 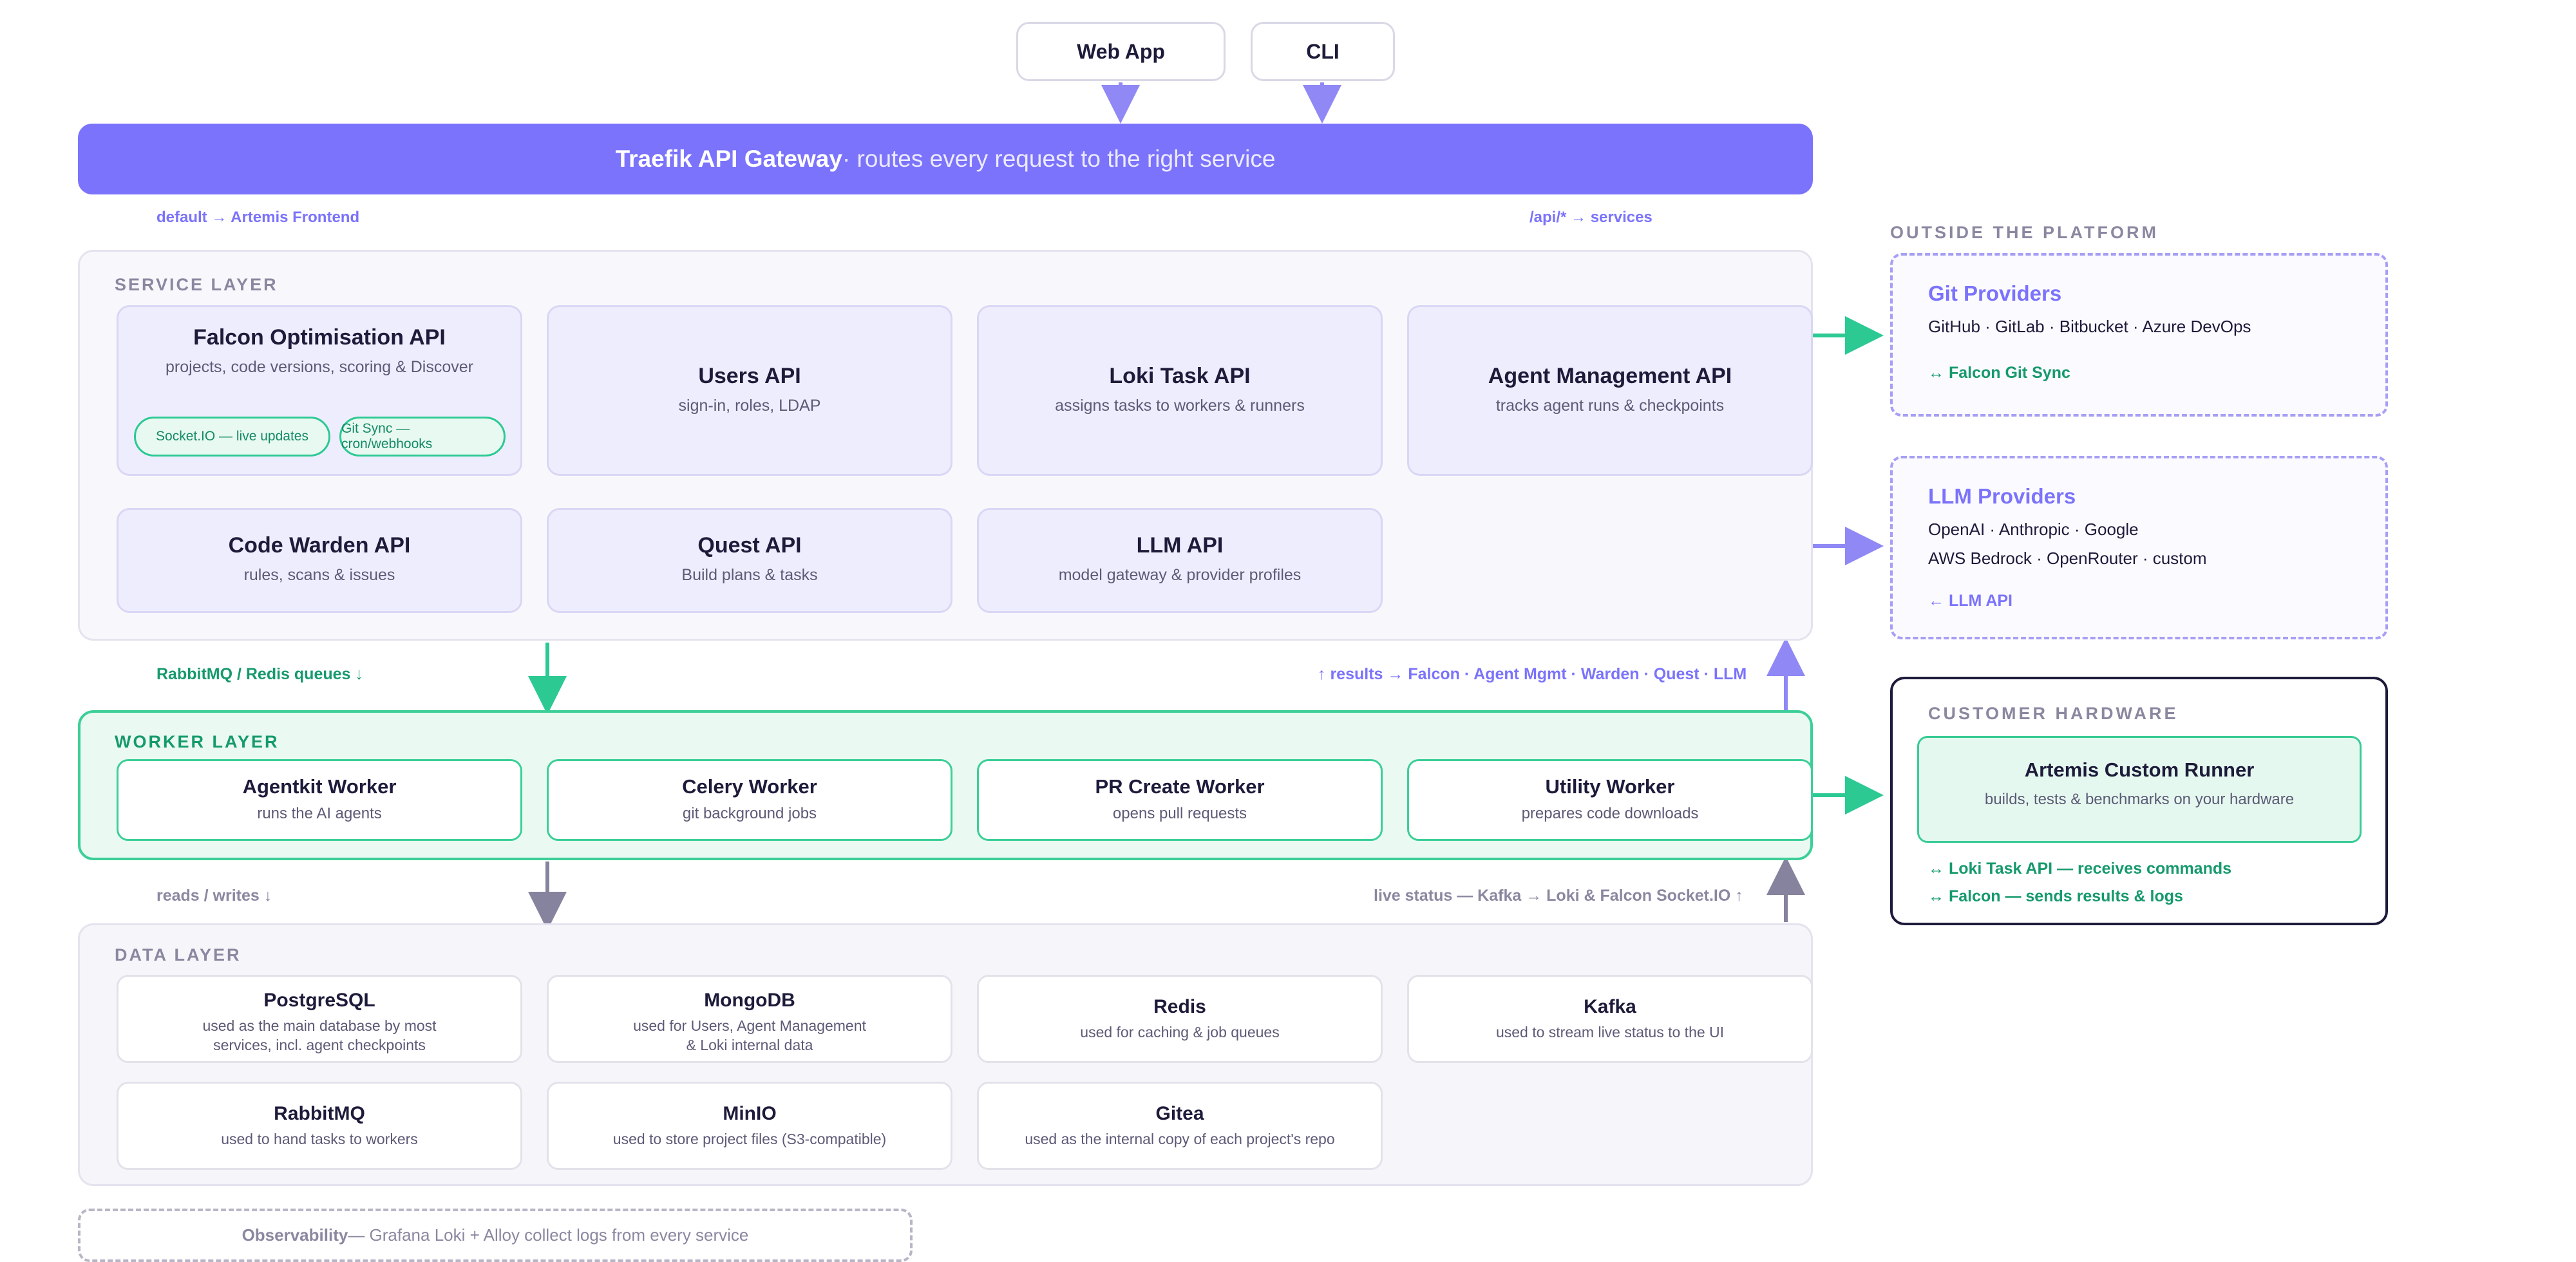 I want to click on customer-hardware-heading: CUSTOMER HARDWARE, so click(x=2053, y=713).